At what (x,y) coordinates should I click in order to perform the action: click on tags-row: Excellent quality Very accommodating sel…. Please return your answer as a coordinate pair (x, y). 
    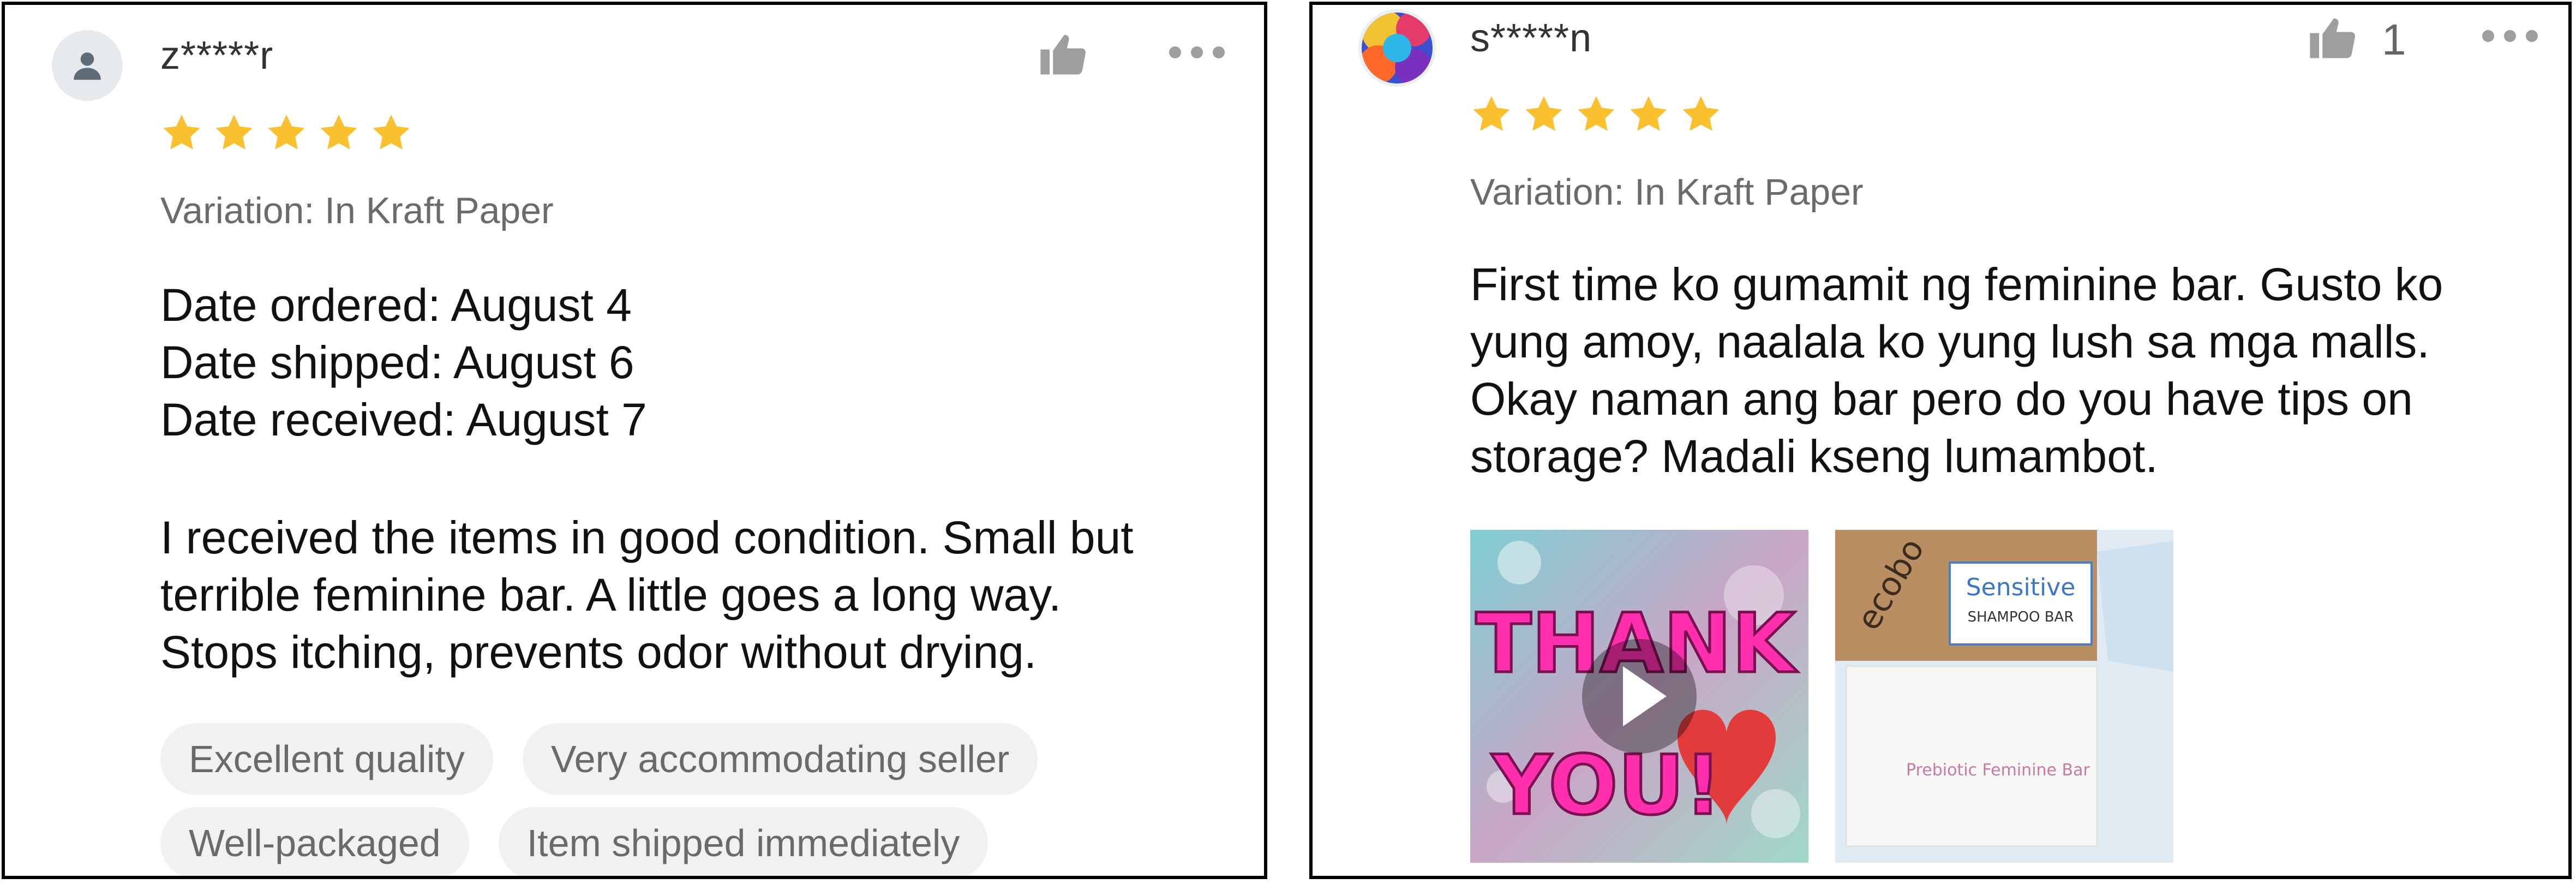
    Looking at the image, I should click on (599, 759).